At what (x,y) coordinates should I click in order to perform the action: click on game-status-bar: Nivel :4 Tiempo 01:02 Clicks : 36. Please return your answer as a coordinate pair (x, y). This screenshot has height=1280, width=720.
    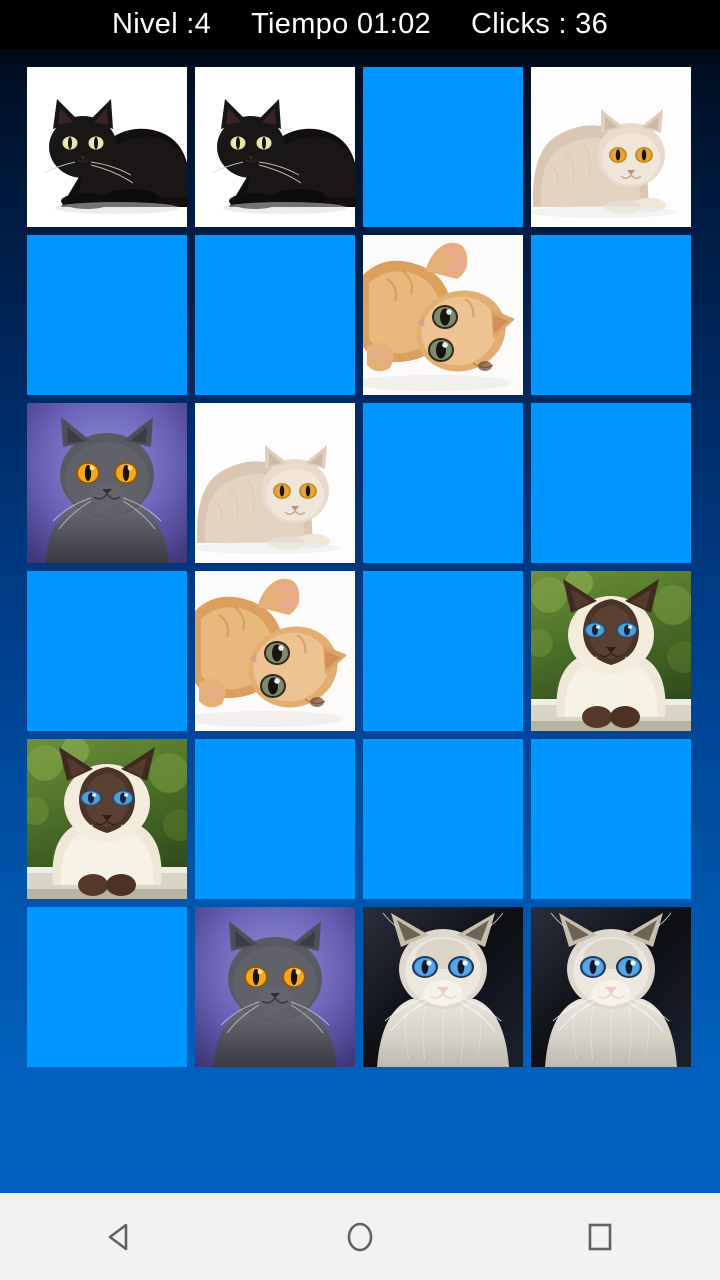
    Looking at the image, I should click on (360, 24).